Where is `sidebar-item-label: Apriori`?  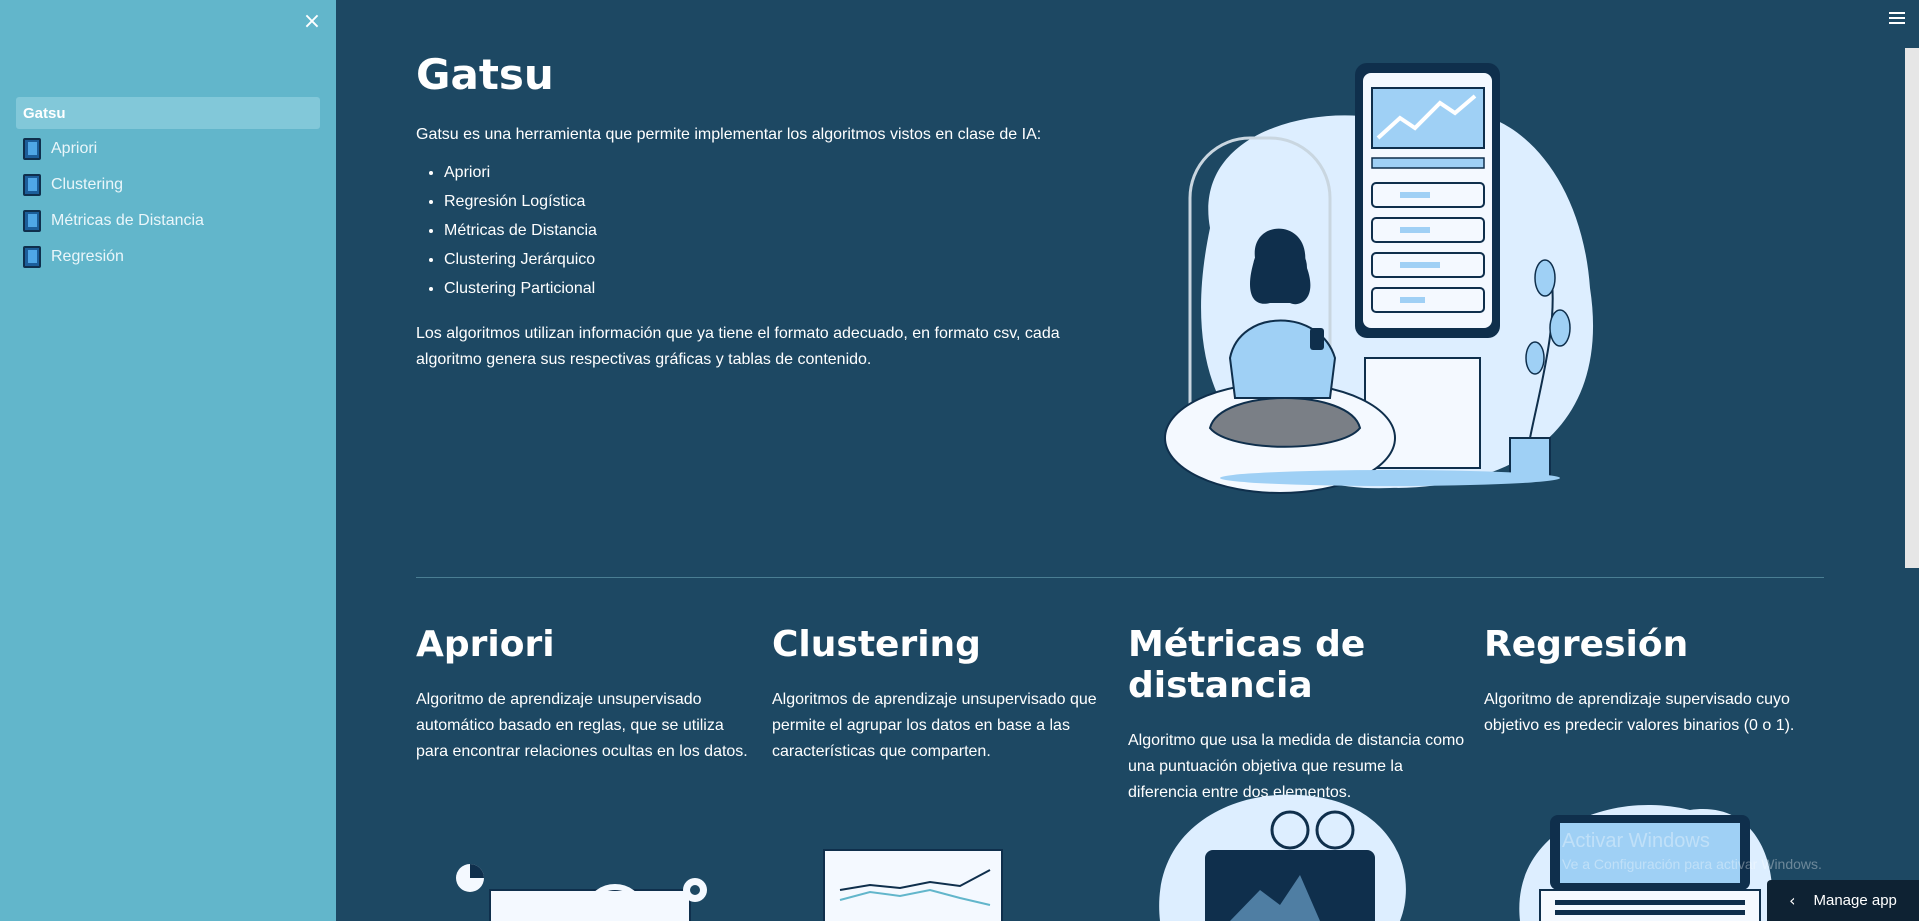 sidebar-item-label: Apriori is located at coordinates (74, 148).